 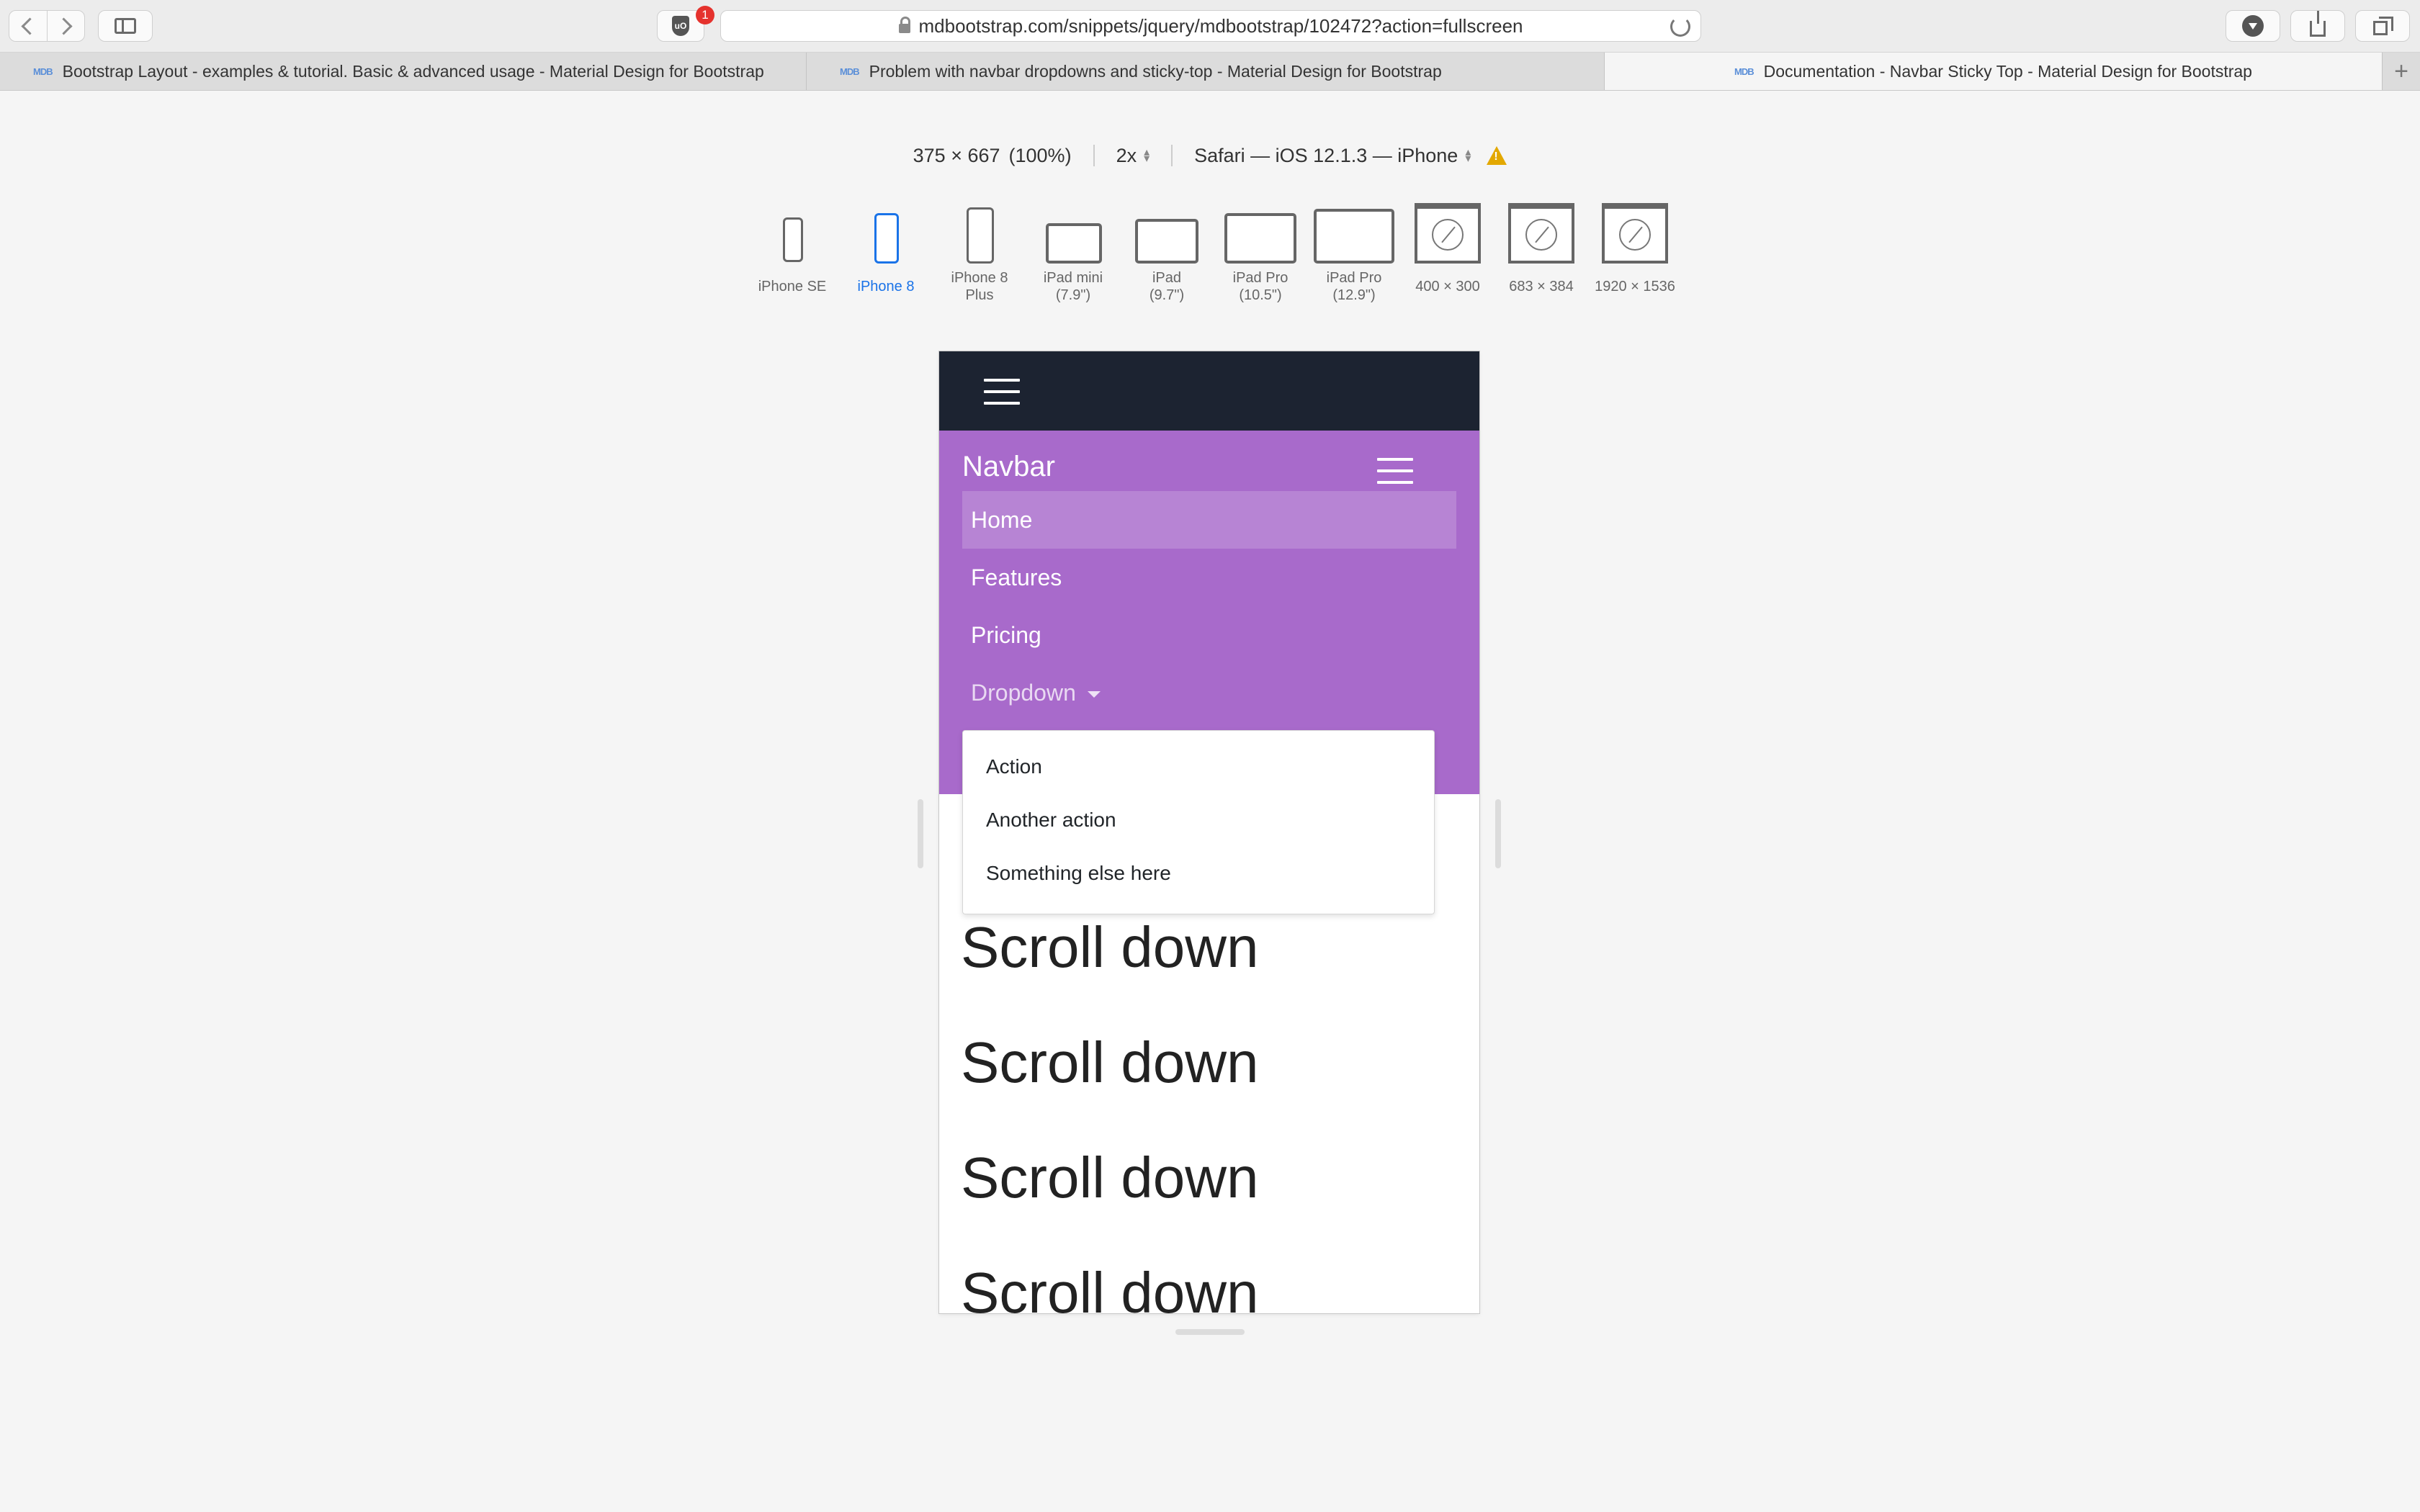 What do you see at coordinates (1209, 577) in the screenshot?
I see `nav-link-features: Features` at bounding box center [1209, 577].